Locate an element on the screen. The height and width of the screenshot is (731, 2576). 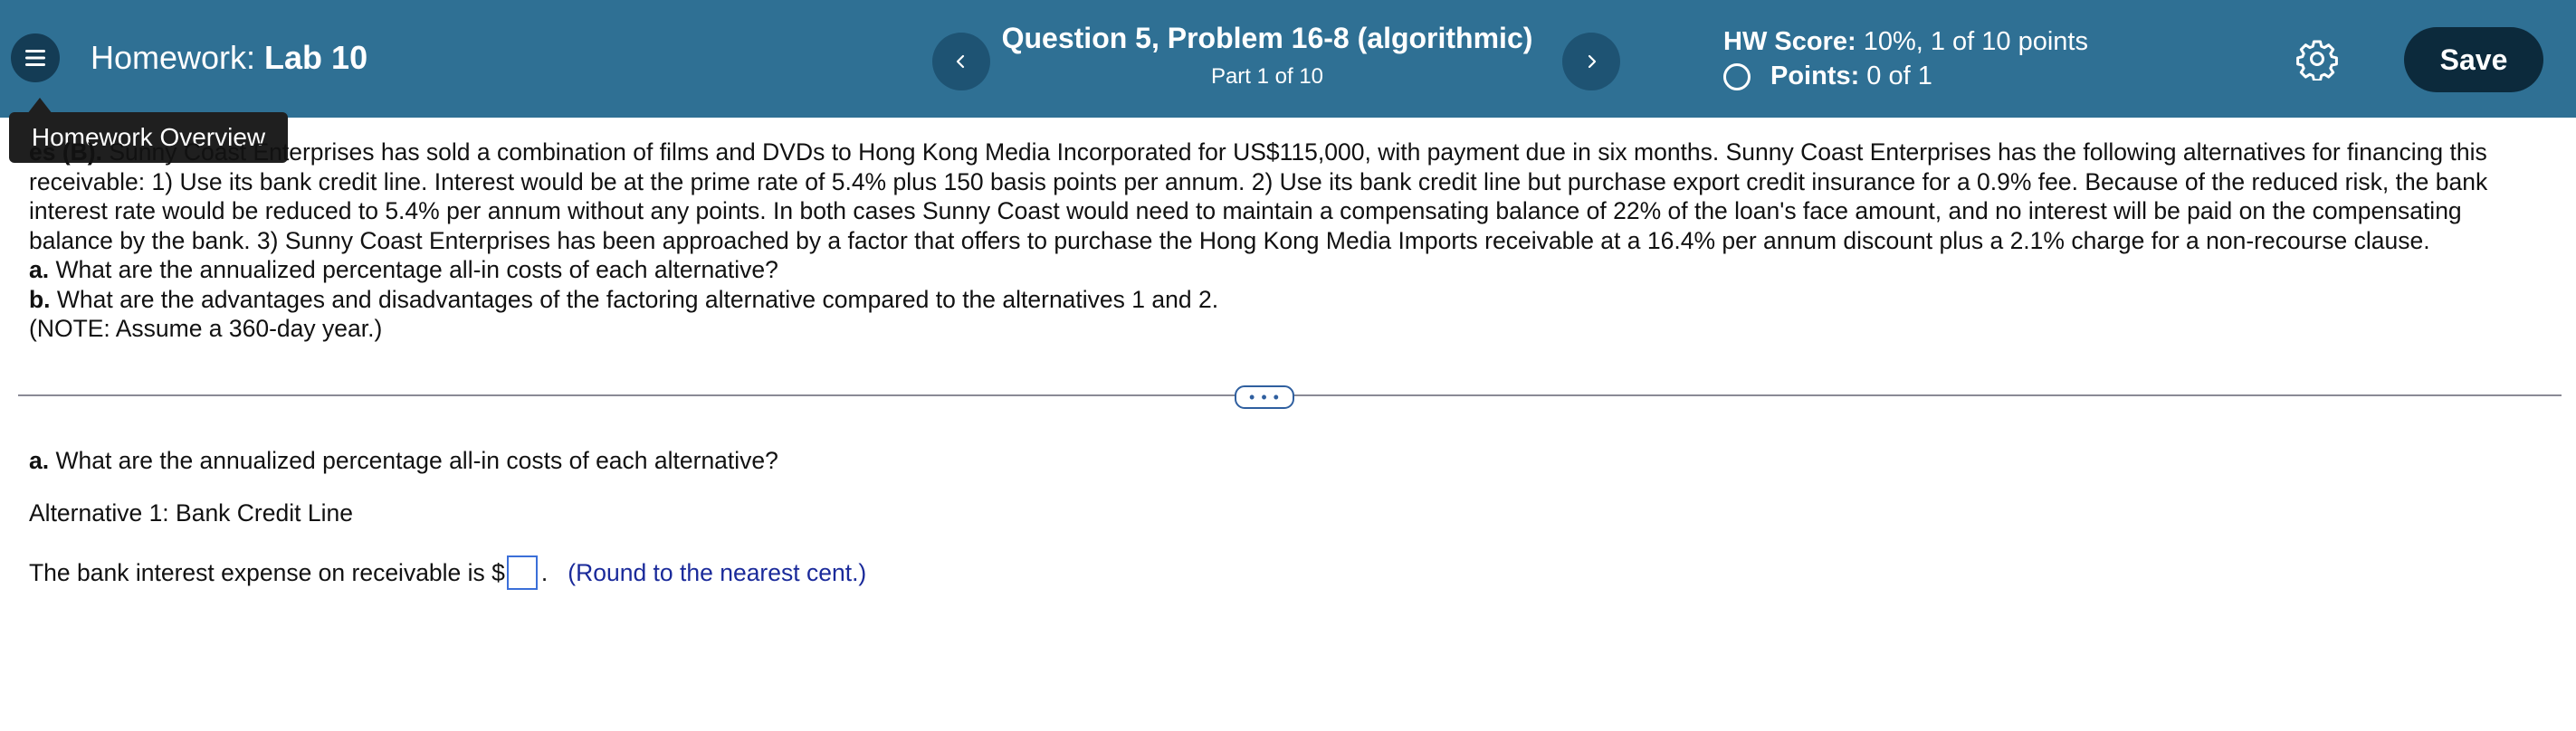
chevron-right-icon is located at coordinates (1593, 62).